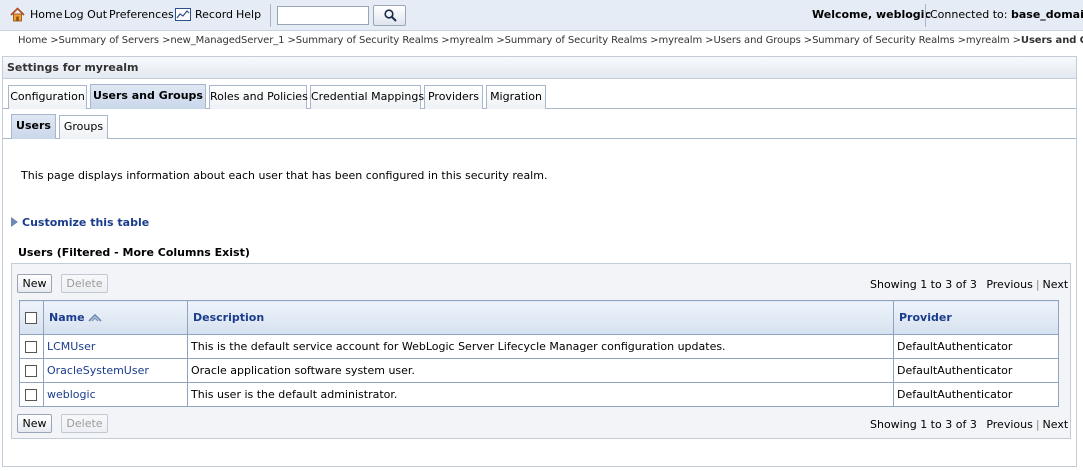 This screenshot has height=471, width=1083. What do you see at coordinates (47, 97) in the screenshot?
I see `tab-configuration: Configuration` at bounding box center [47, 97].